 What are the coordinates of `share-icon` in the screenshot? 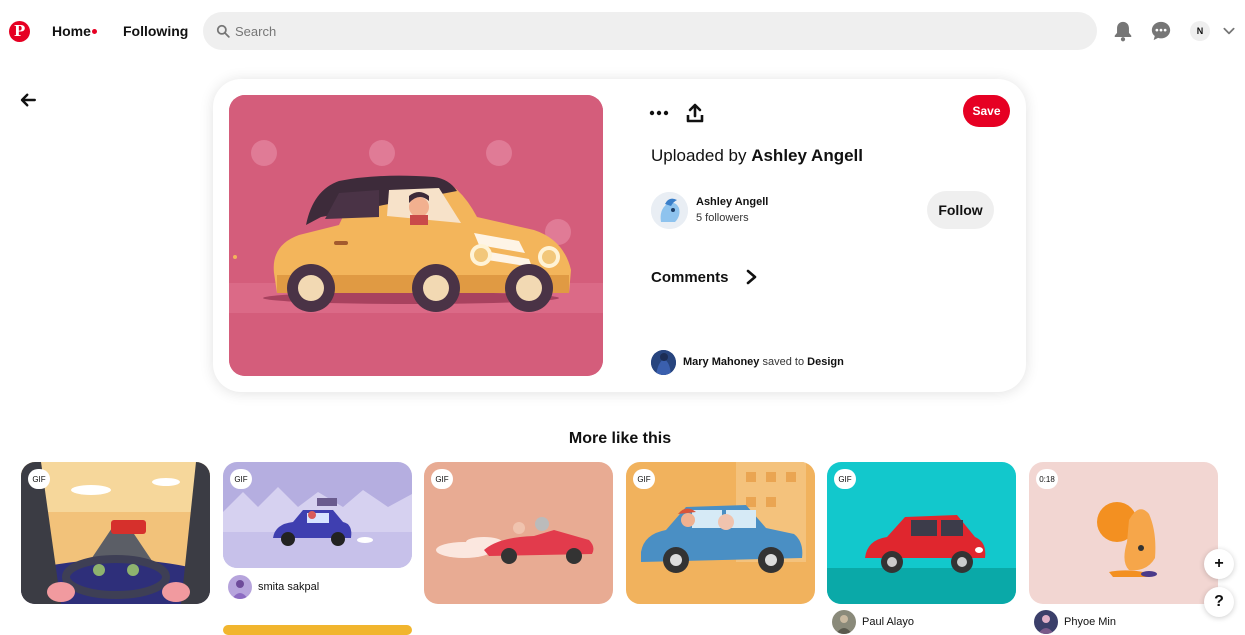 It's located at (695, 113).